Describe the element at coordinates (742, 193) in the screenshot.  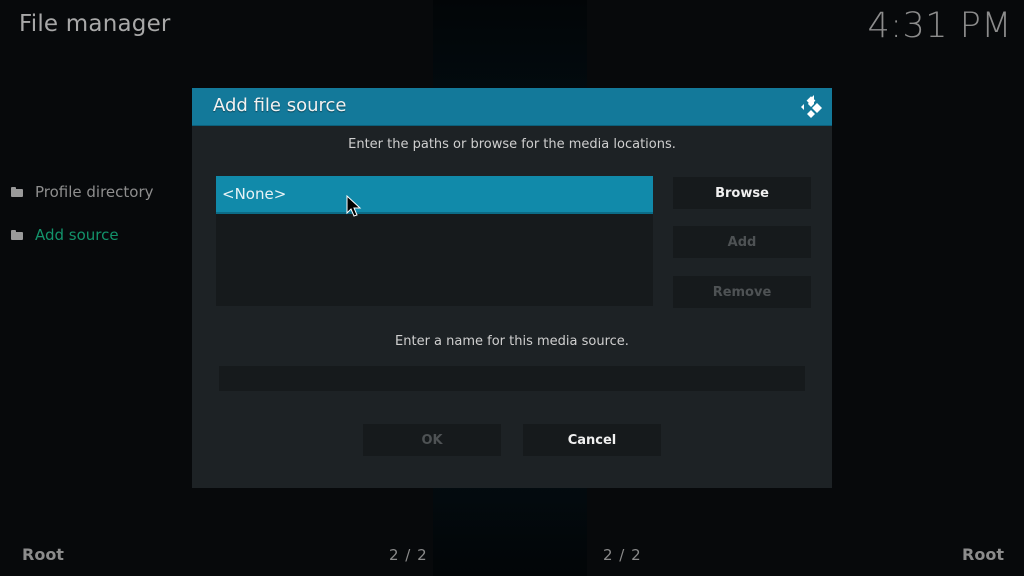
I see `browse-button: Browse` at that location.